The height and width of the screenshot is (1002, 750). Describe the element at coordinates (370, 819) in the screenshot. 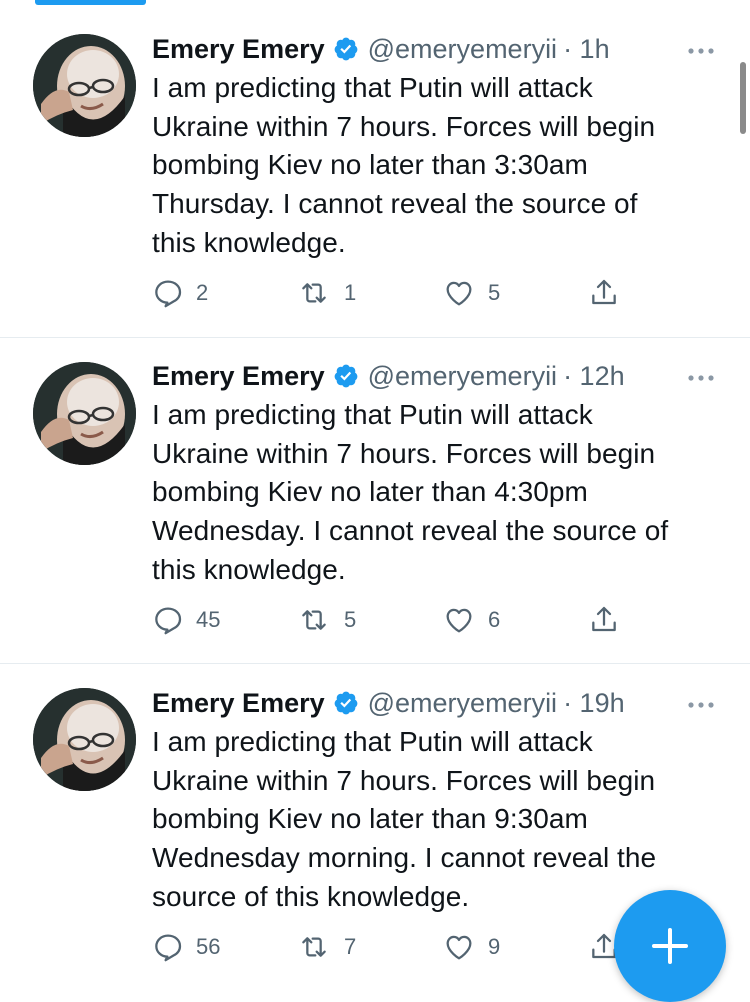

I see `tweet-text-line: bombing Kiev no later than 9:30am` at that location.